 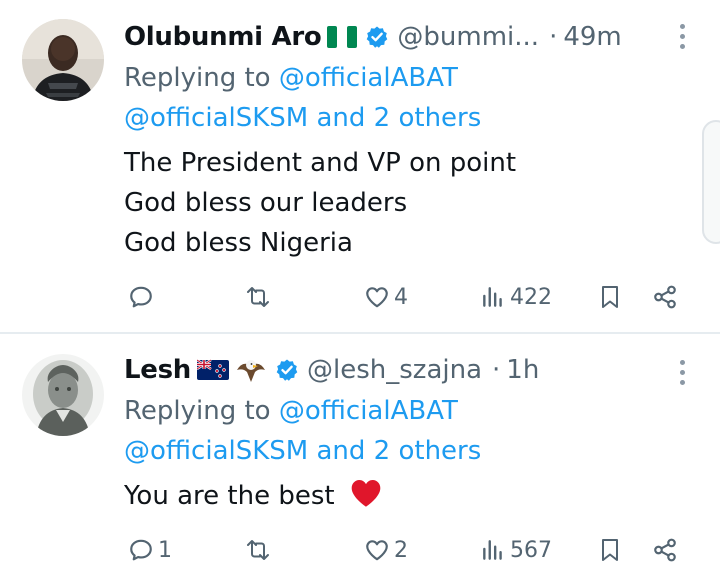 What do you see at coordinates (213, 370) in the screenshot?
I see `new-zealand-flag-icon` at bounding box center [213, 370].